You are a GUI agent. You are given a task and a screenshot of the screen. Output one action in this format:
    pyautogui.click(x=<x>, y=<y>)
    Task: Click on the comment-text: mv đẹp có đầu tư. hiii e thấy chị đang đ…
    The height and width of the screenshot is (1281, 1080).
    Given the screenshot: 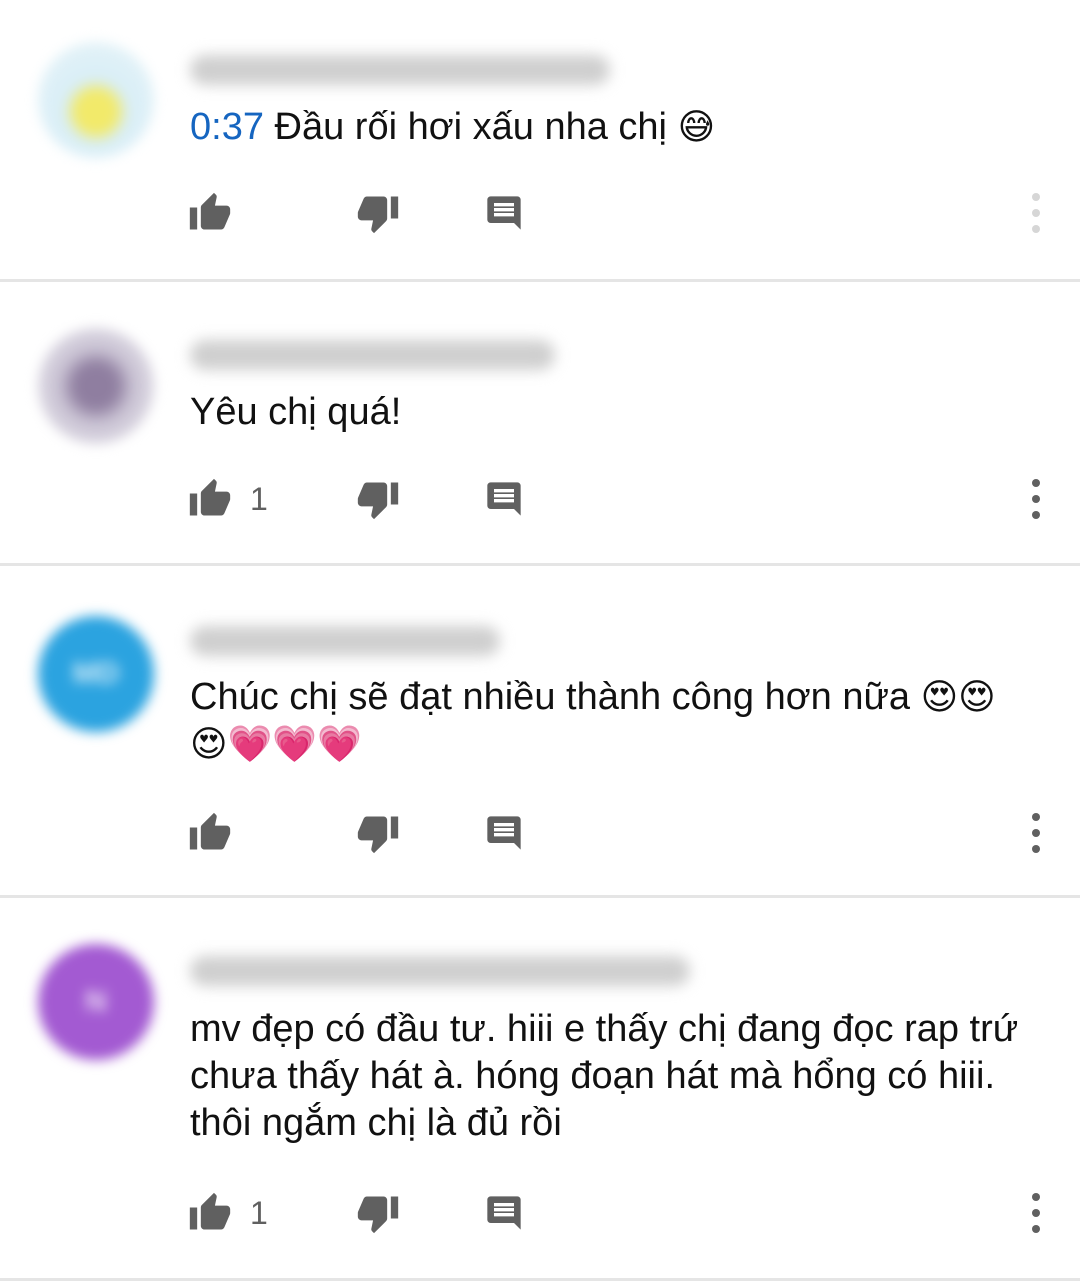 What is the action you would take?
    pyautogui.click(x=604, y=1076)
    